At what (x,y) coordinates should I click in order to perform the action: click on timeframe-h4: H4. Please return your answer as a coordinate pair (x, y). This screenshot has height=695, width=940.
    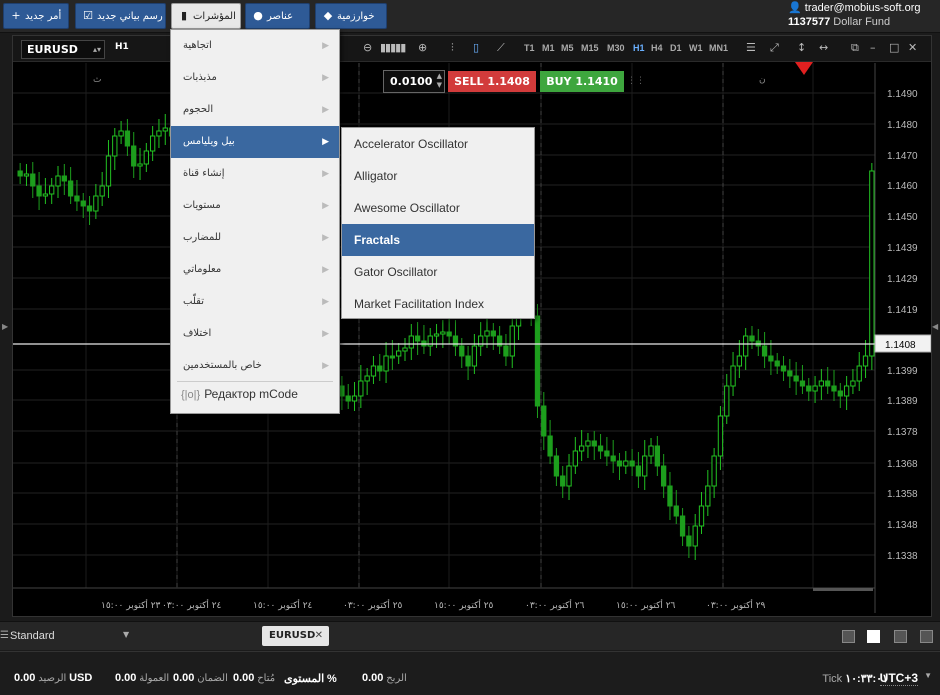
    Looking at the image, I should click on (657, 48).